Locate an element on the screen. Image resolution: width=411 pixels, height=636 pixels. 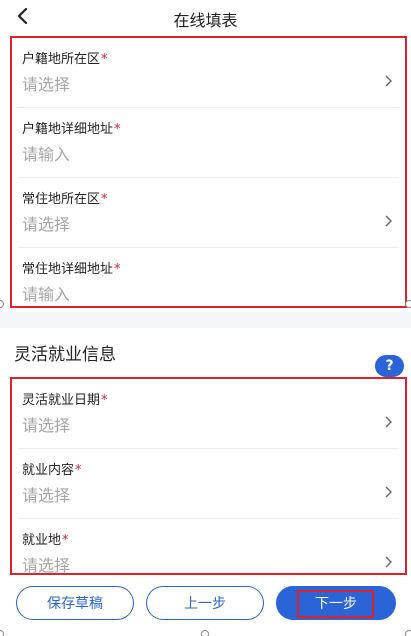
next-step-button: 下一步 is located at coordinates (336, 603).